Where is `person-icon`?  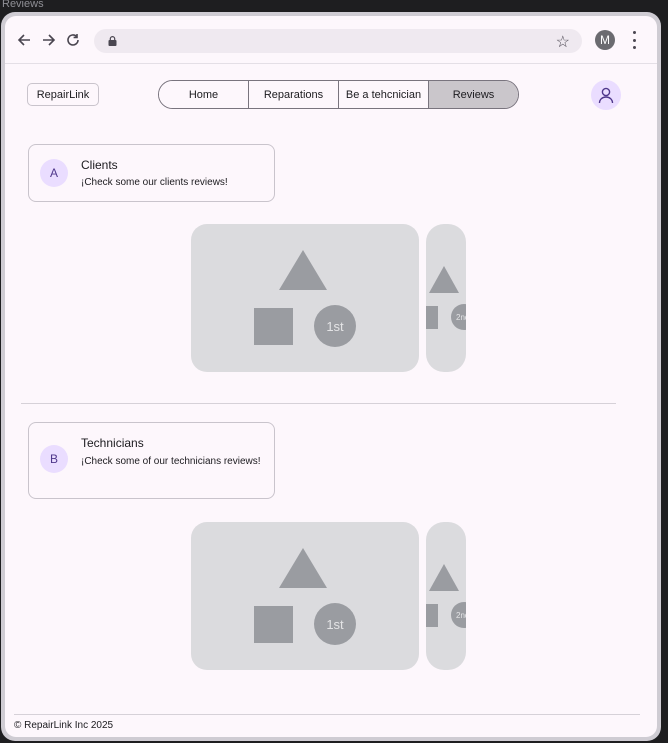 person-icon is located at coordinates (606, 95).